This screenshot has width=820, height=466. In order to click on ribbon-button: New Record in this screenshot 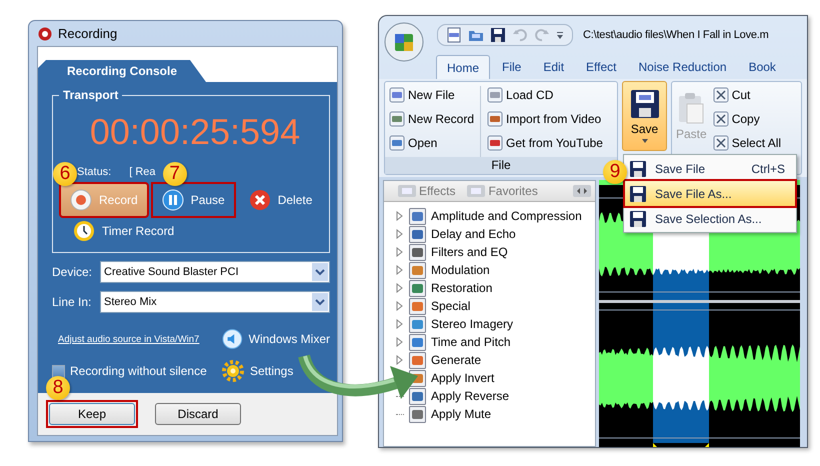, I will do `click(431, 119)`.